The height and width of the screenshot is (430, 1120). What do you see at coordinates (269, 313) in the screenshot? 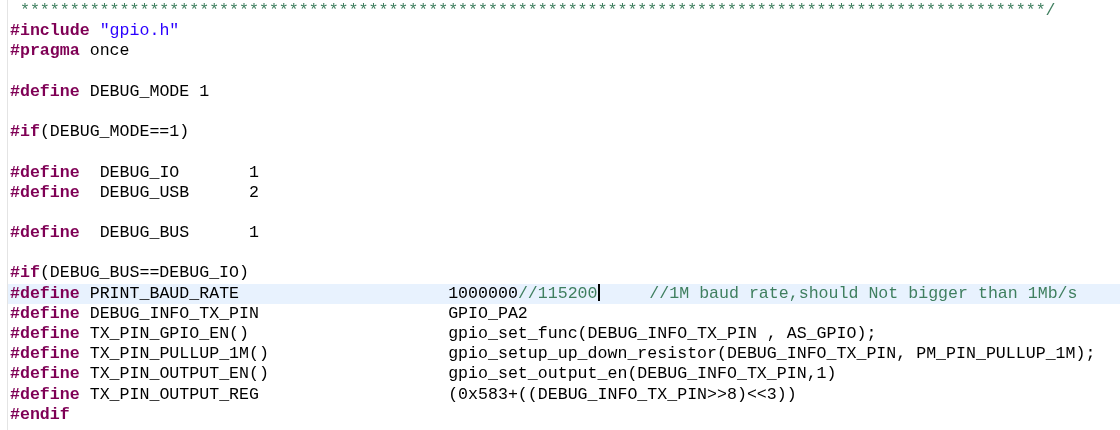
I see `code-line: #define DEBUG_INFO_TX_PIN GPIO_PA2` at bounding box center [269, 313].